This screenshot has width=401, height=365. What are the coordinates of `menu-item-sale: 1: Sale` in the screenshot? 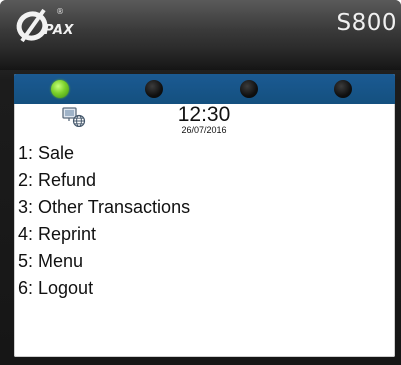 It's located at (203, 153).